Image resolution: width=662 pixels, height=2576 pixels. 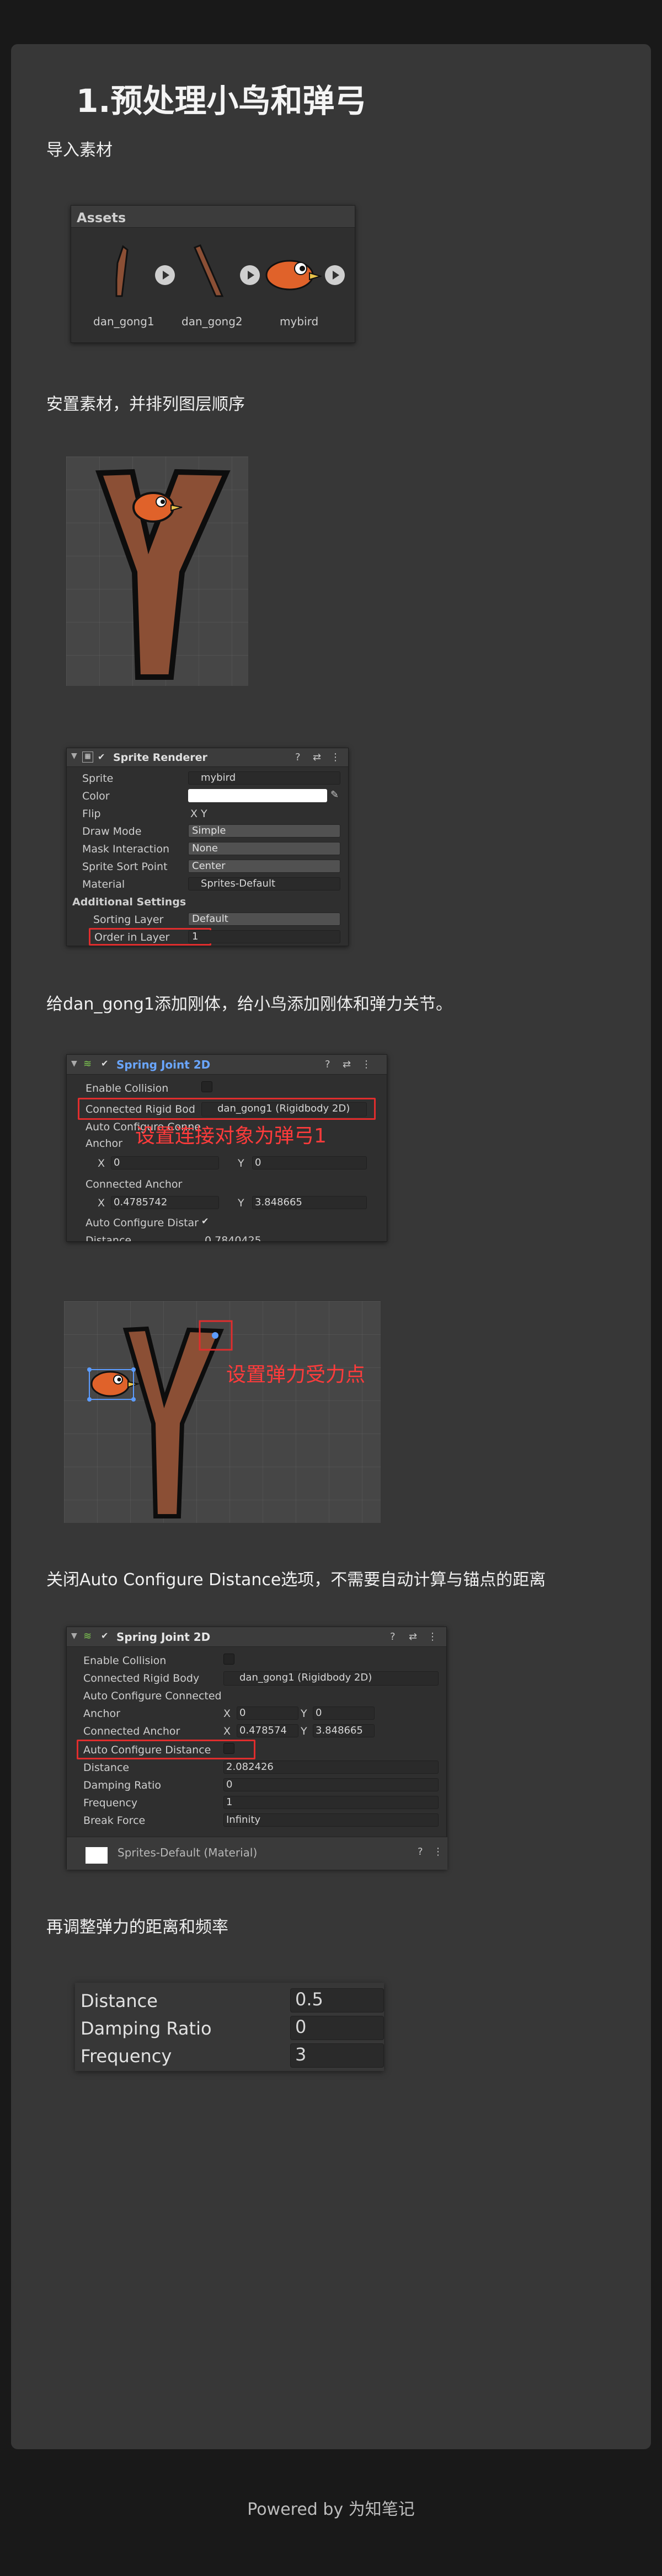 What do you see at coordinates (128, 920) in the screenshot?
I see `sorting-layer-label: Sorting Layer` at bounding box center [128, 920].